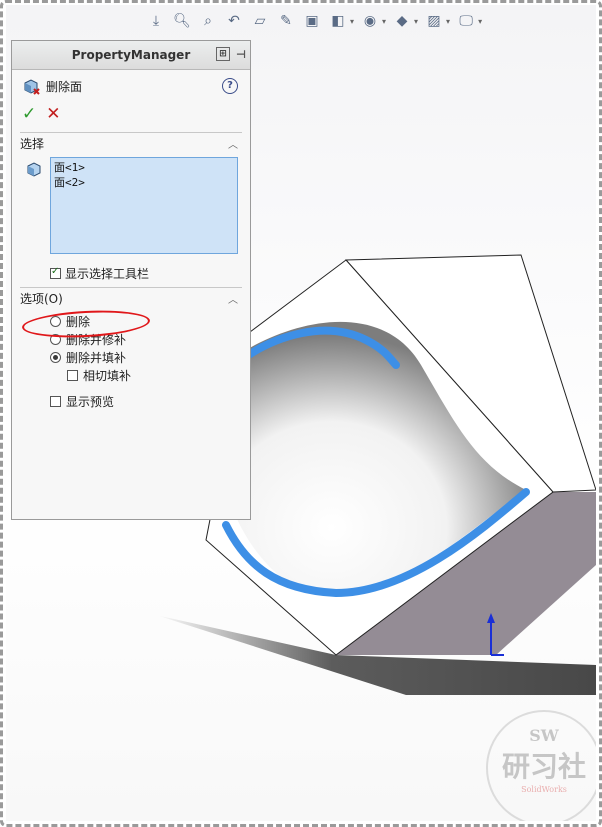 The height and width of the screenshot is (827, 602). Describe the element at coordinates (338, 21) in the screenshot. I see `display-style-icon: ◧` at that location.